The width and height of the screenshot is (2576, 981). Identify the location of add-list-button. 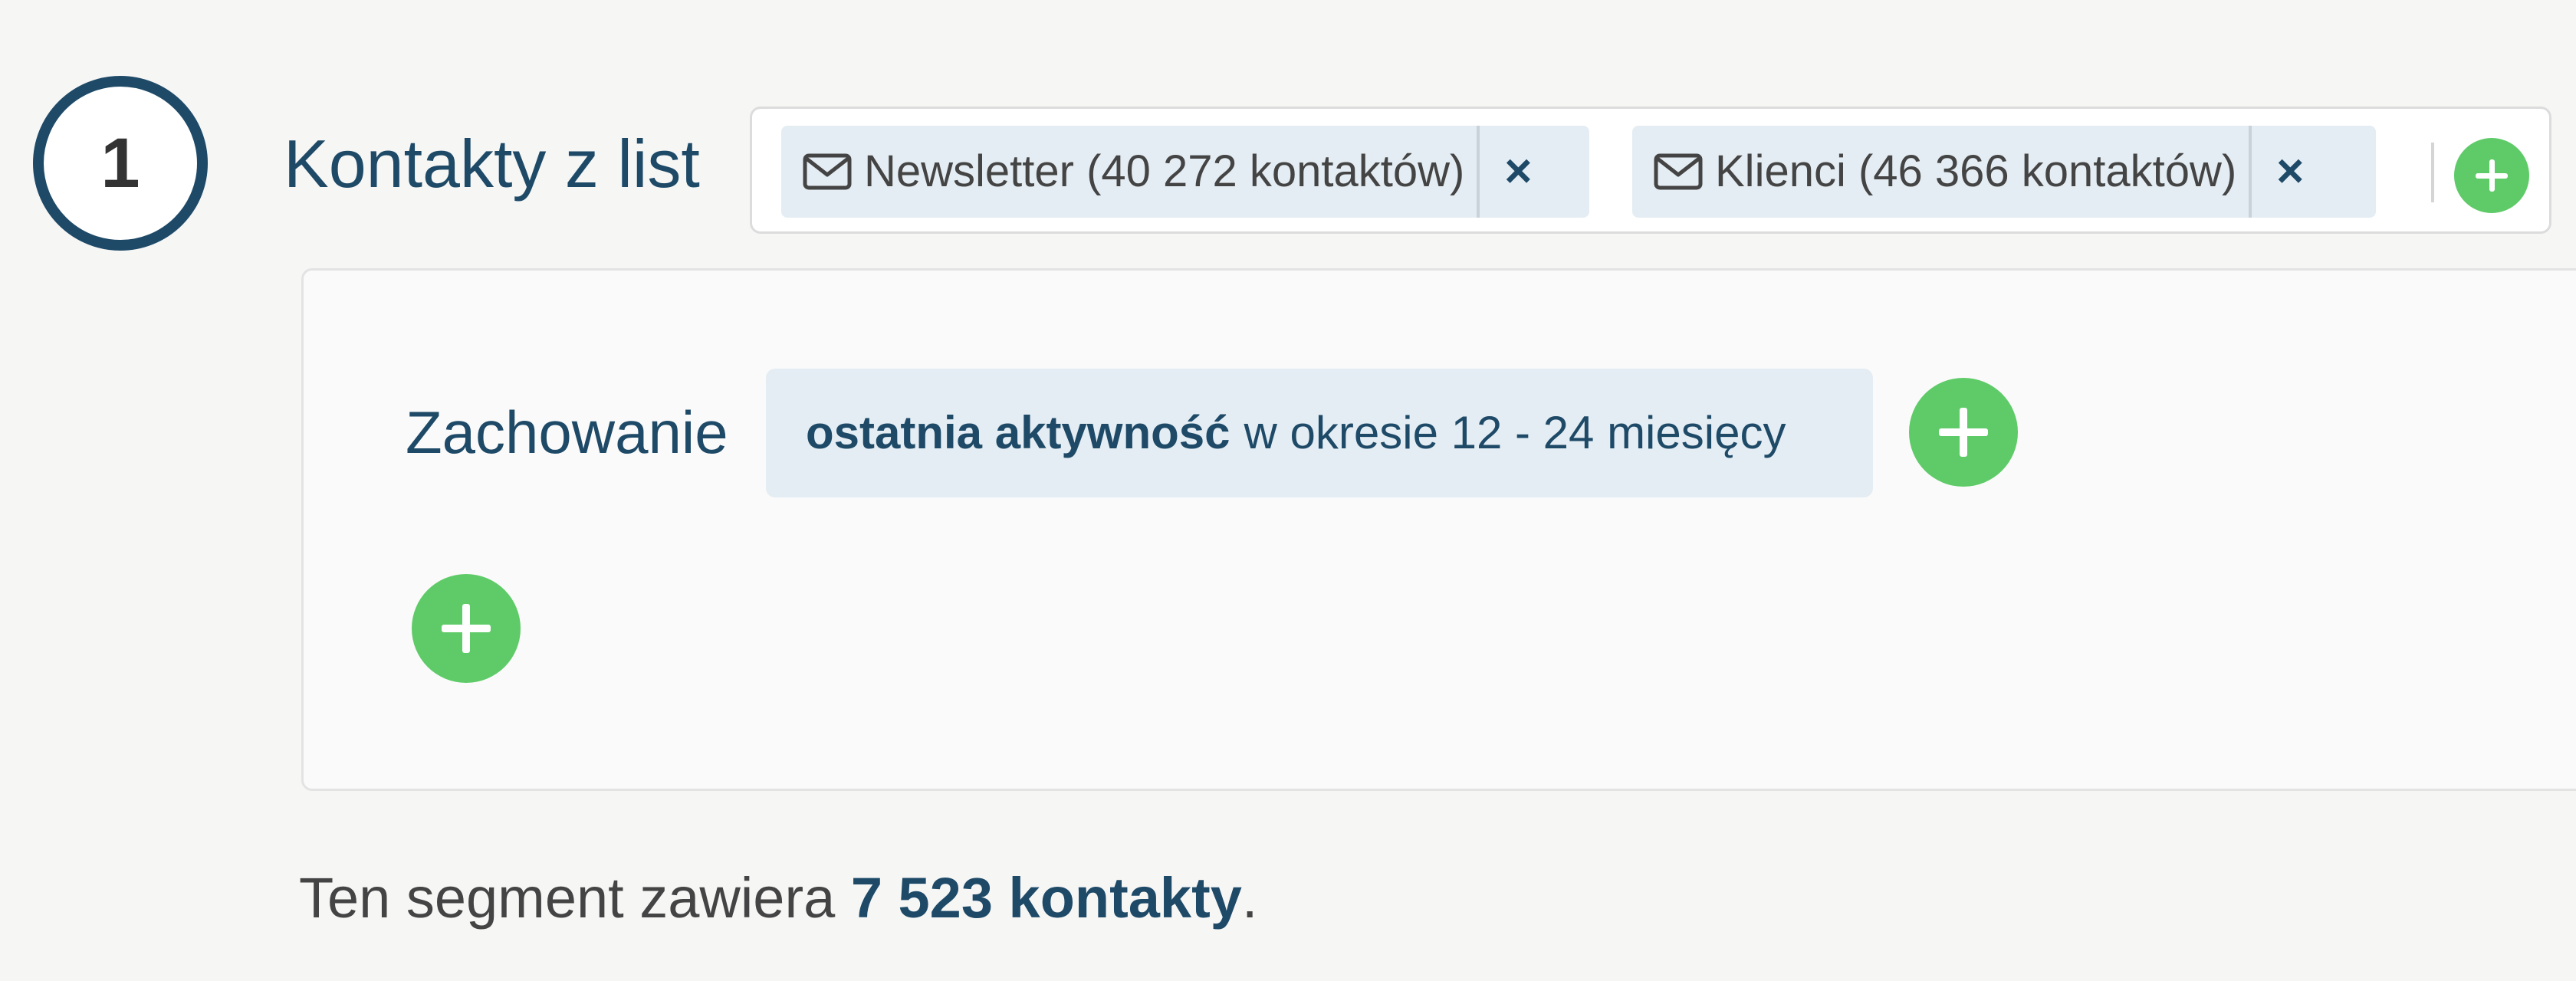
(2491, 175).